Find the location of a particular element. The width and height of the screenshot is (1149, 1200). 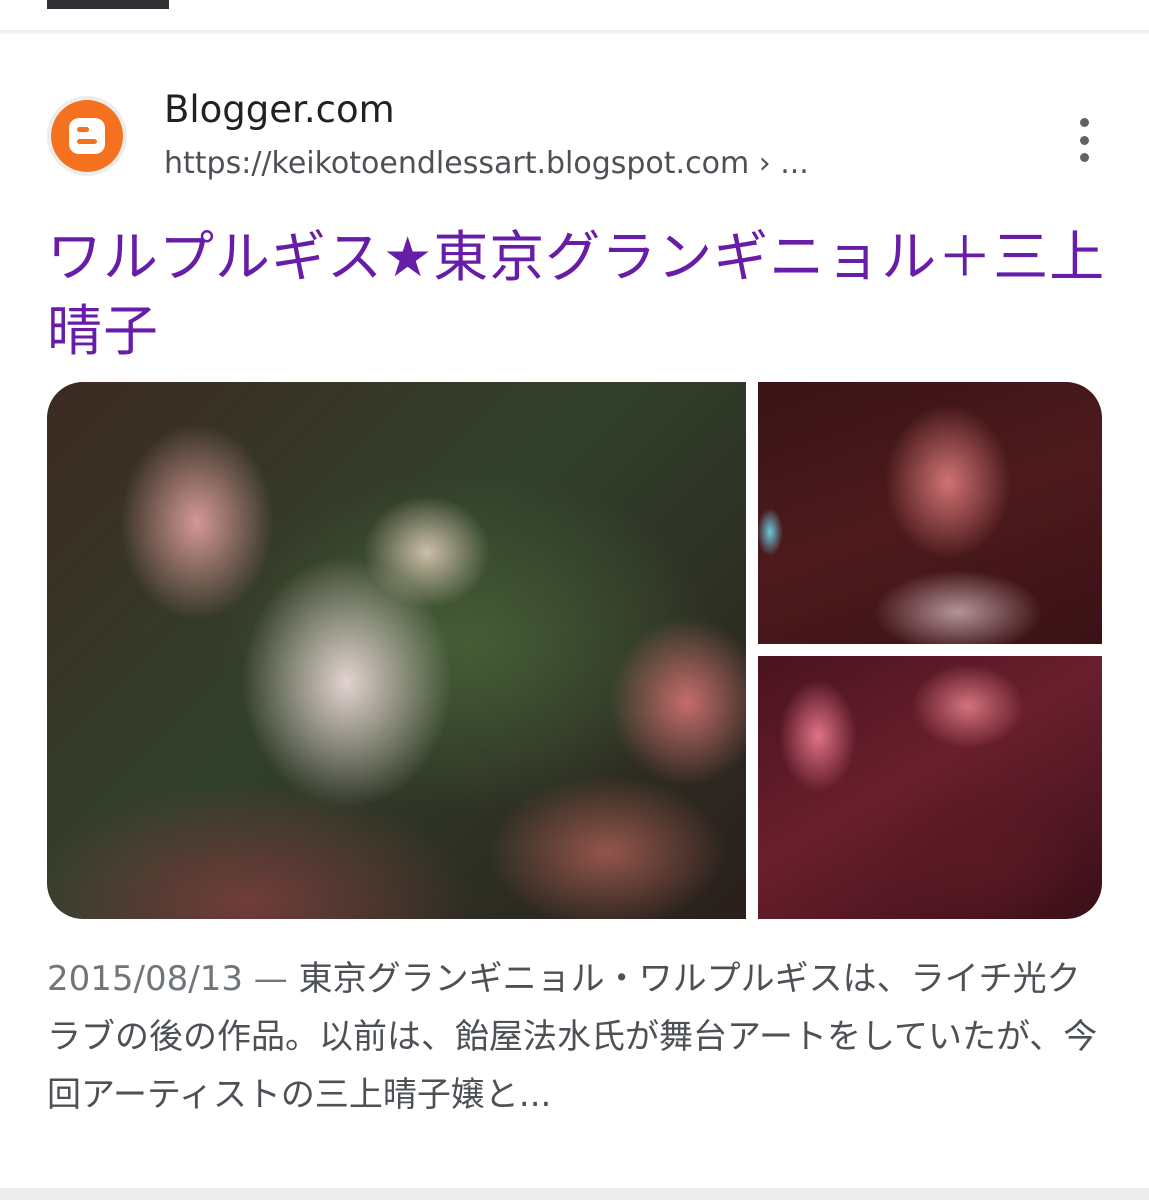

more-vert-icon is located at coordinates (1084, 140).